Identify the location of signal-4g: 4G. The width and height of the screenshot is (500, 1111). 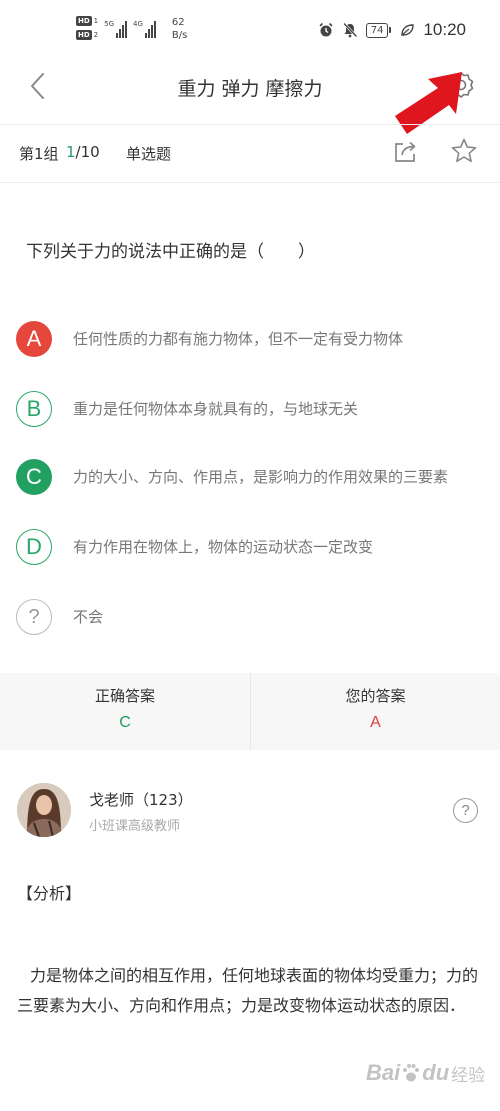
(144, 27).